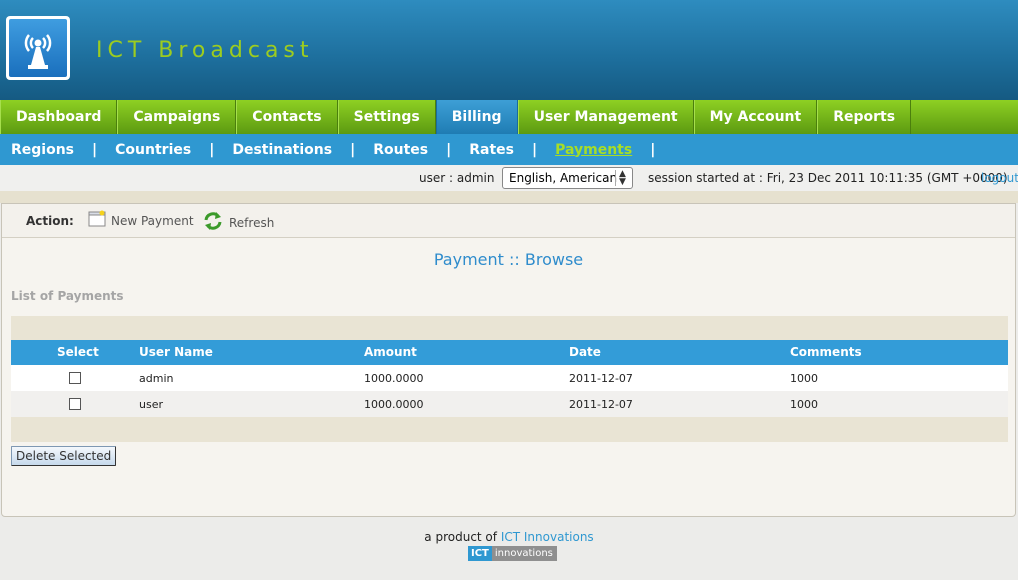 This screenshot has width=1018, height=580. I want to click on table-row: admin 1000.0000 2011-12-07 1000, so click(509, 378).